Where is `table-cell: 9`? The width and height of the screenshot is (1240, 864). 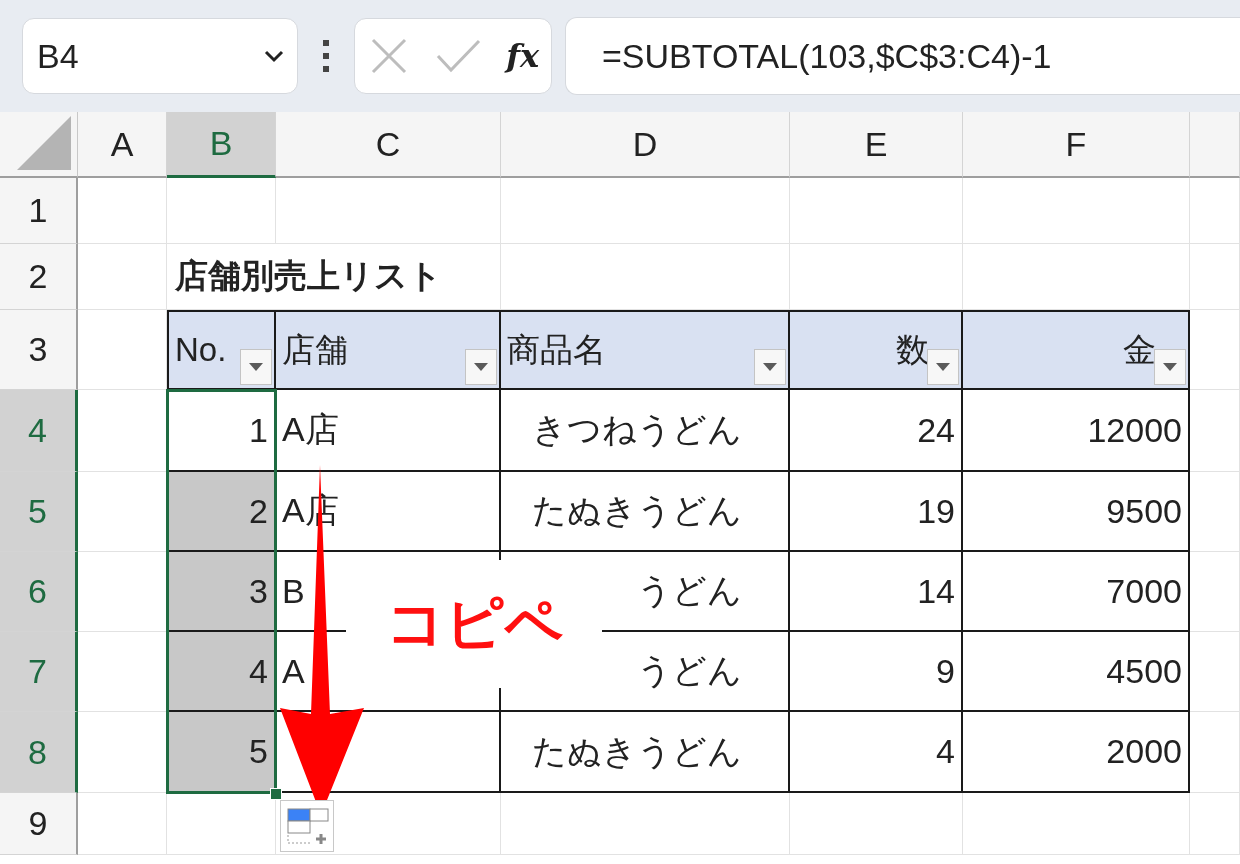
table-cell: 9 is located at coordinates (876, 672).